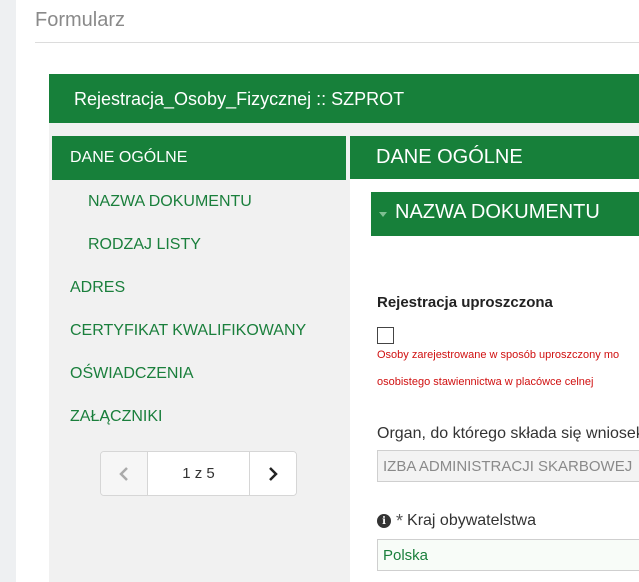 Image resolution: width=639 pixels, height=582 pixels. I want to click on country-field: Polska, so click(508, 555).